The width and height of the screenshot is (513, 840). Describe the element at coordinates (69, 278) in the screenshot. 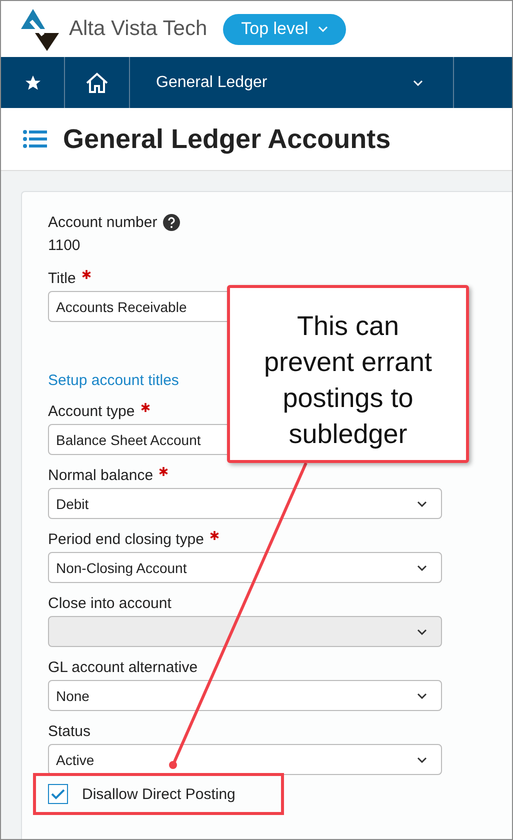

I see `field-label: Title` at that location.